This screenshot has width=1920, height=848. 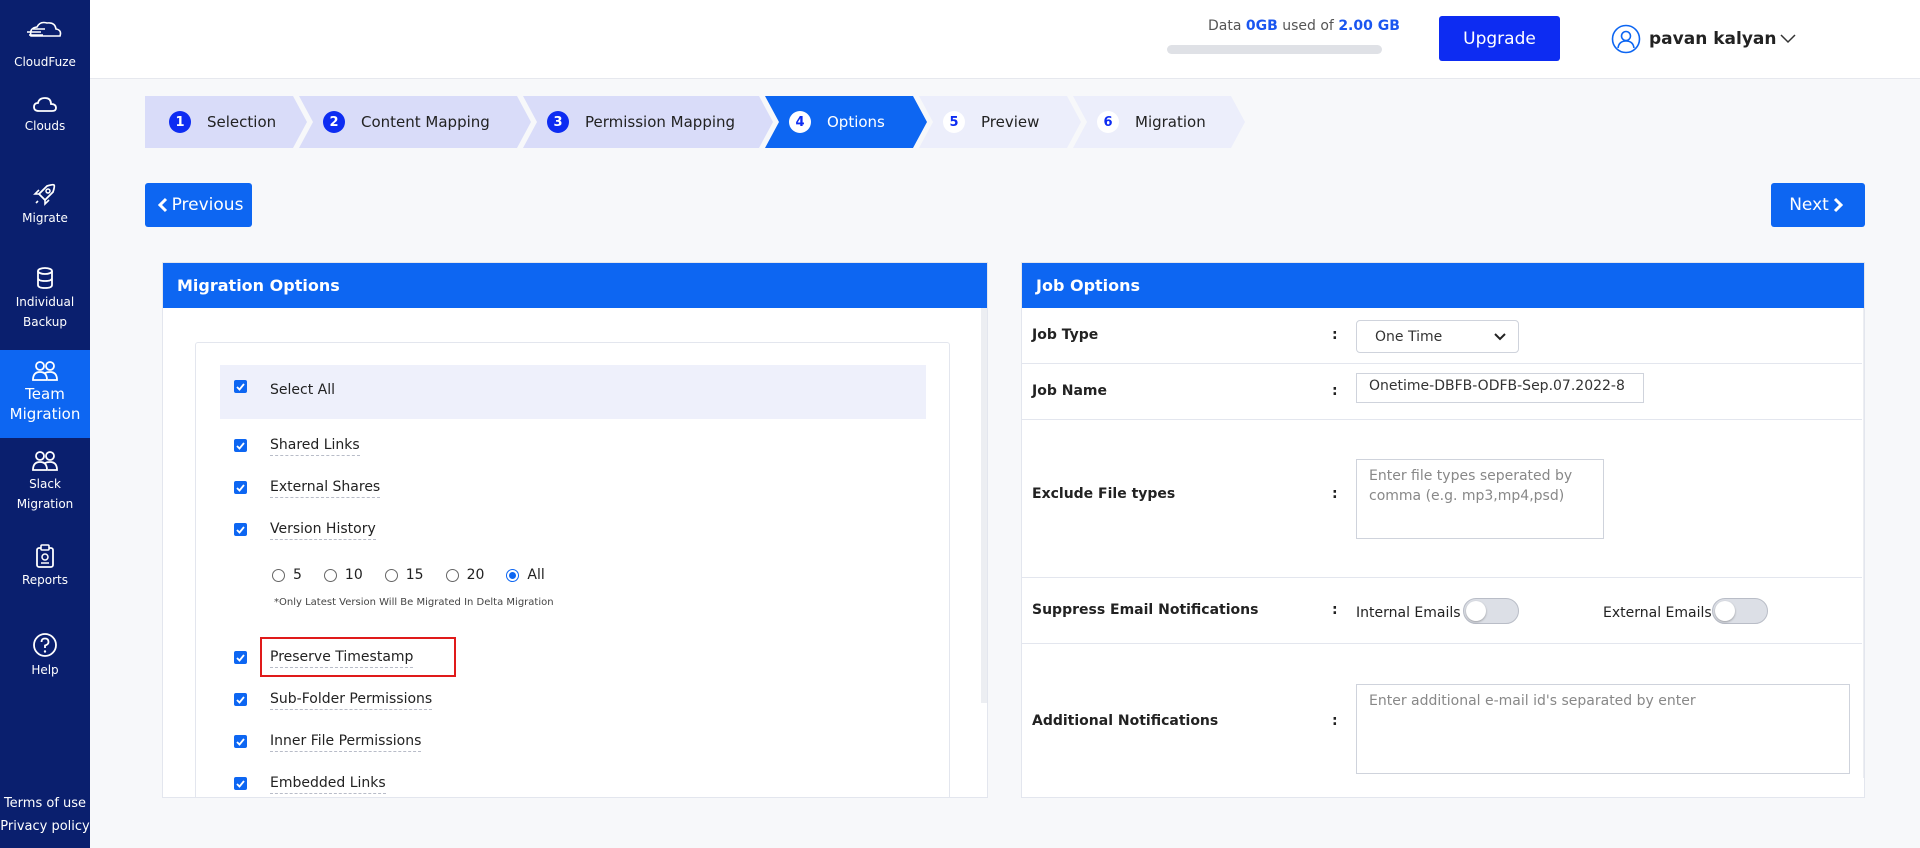 I want to click on sidebar-item-help: Help, so click(x=45, y=656).